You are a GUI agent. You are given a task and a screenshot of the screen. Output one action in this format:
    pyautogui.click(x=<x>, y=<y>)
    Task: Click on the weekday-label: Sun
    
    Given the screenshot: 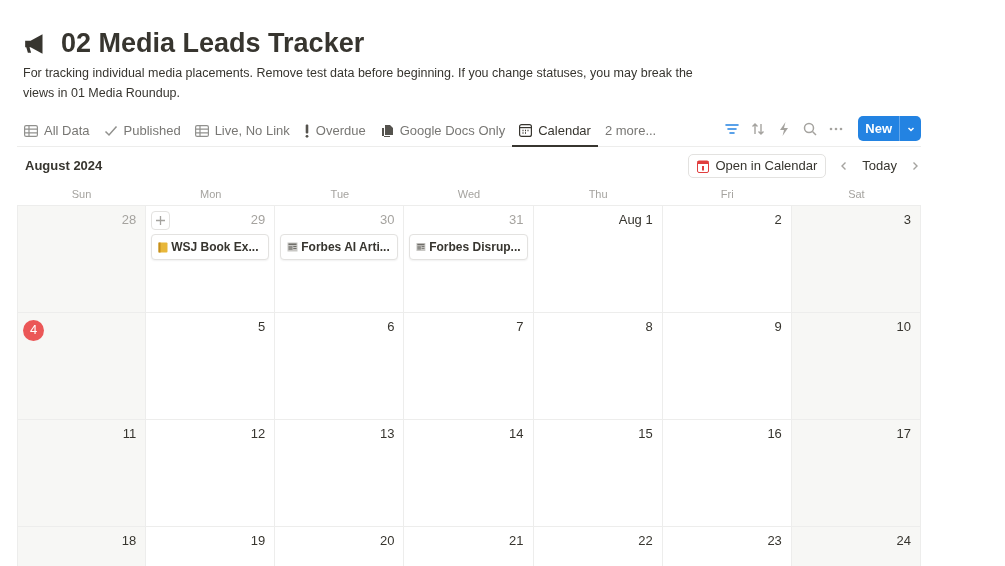 What is the action you would take?
    pyautogui.click(x=81, y=195)
    